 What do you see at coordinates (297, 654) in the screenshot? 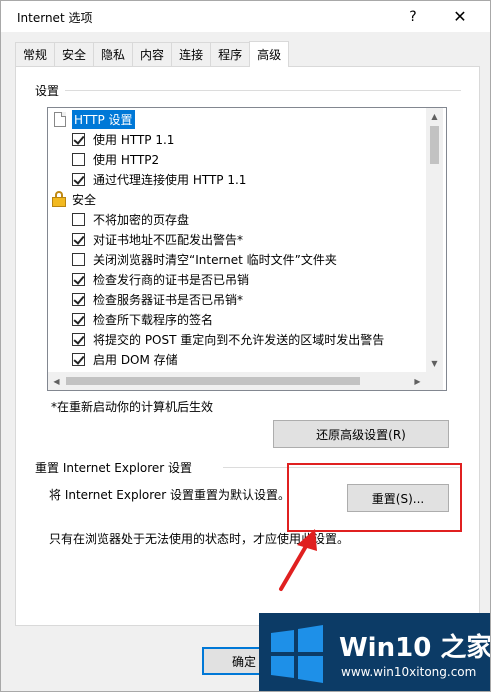
I see `windows-logo-icon` at bounding box center [297, 654].